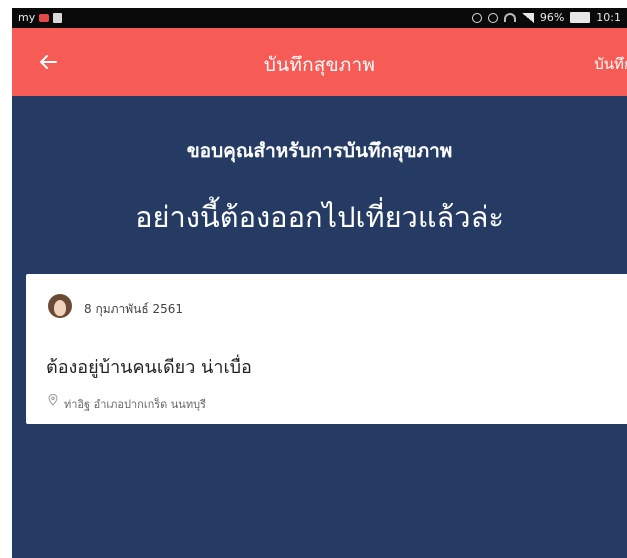 This screenshot has width=627, height=558. Describe the element at coordinates (580, 17) in the screenshot. I see `battery-icon` at that location.